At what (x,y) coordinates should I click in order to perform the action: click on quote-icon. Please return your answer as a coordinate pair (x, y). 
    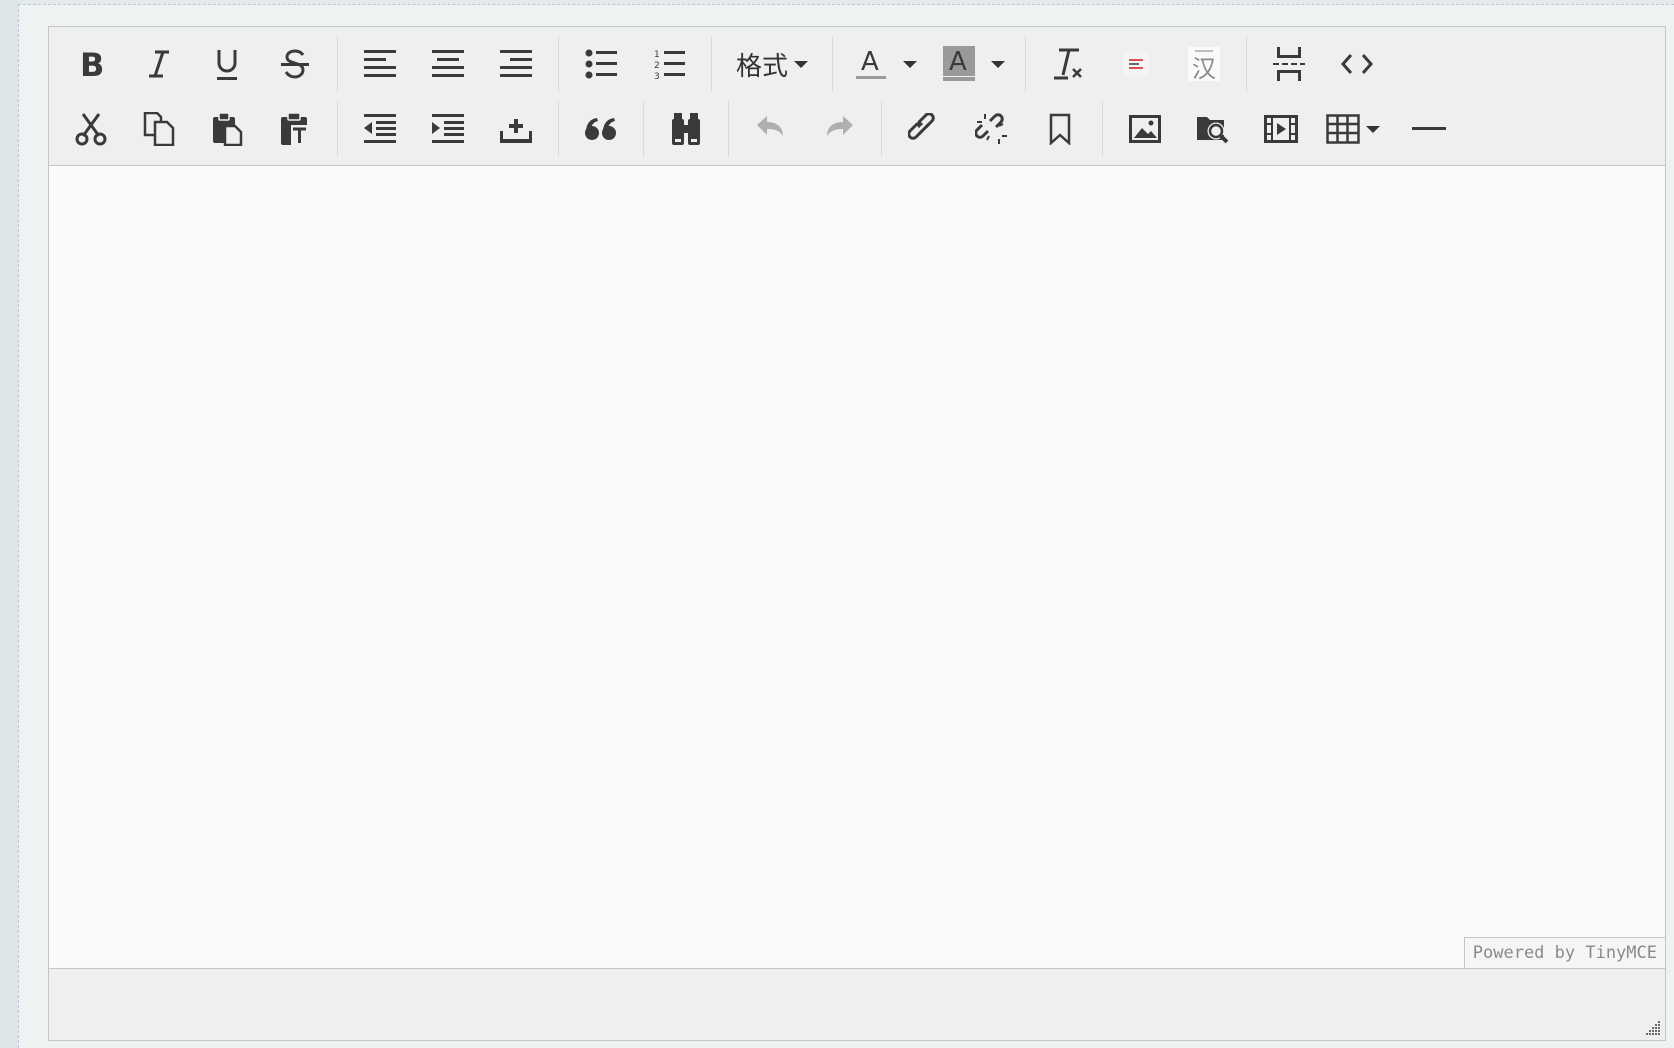
    Looking at the image, I should click on (600, 129).